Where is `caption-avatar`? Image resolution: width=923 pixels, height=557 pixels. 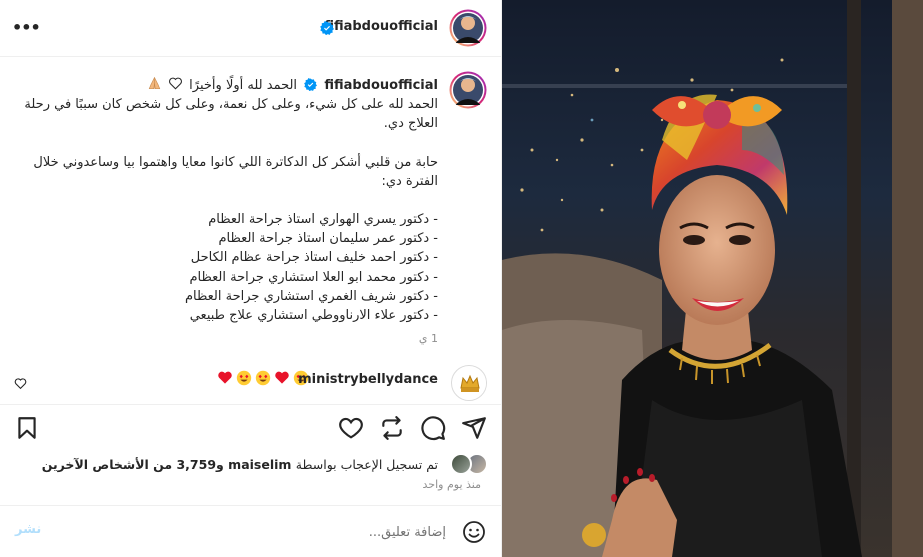 caption-avatar is located at coordinates (468, 90).